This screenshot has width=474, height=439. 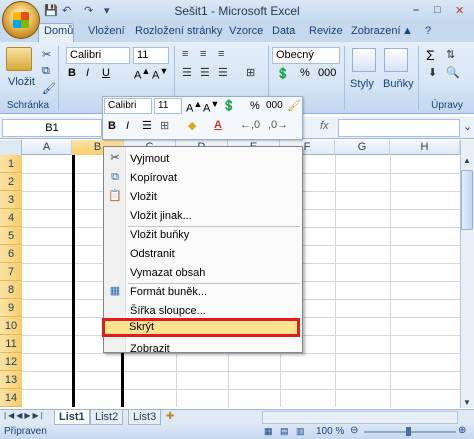 What do you see at coordinates (362, 147) in the screenshot?
I see `column-header-g: G` at bounding box center [362, 147].